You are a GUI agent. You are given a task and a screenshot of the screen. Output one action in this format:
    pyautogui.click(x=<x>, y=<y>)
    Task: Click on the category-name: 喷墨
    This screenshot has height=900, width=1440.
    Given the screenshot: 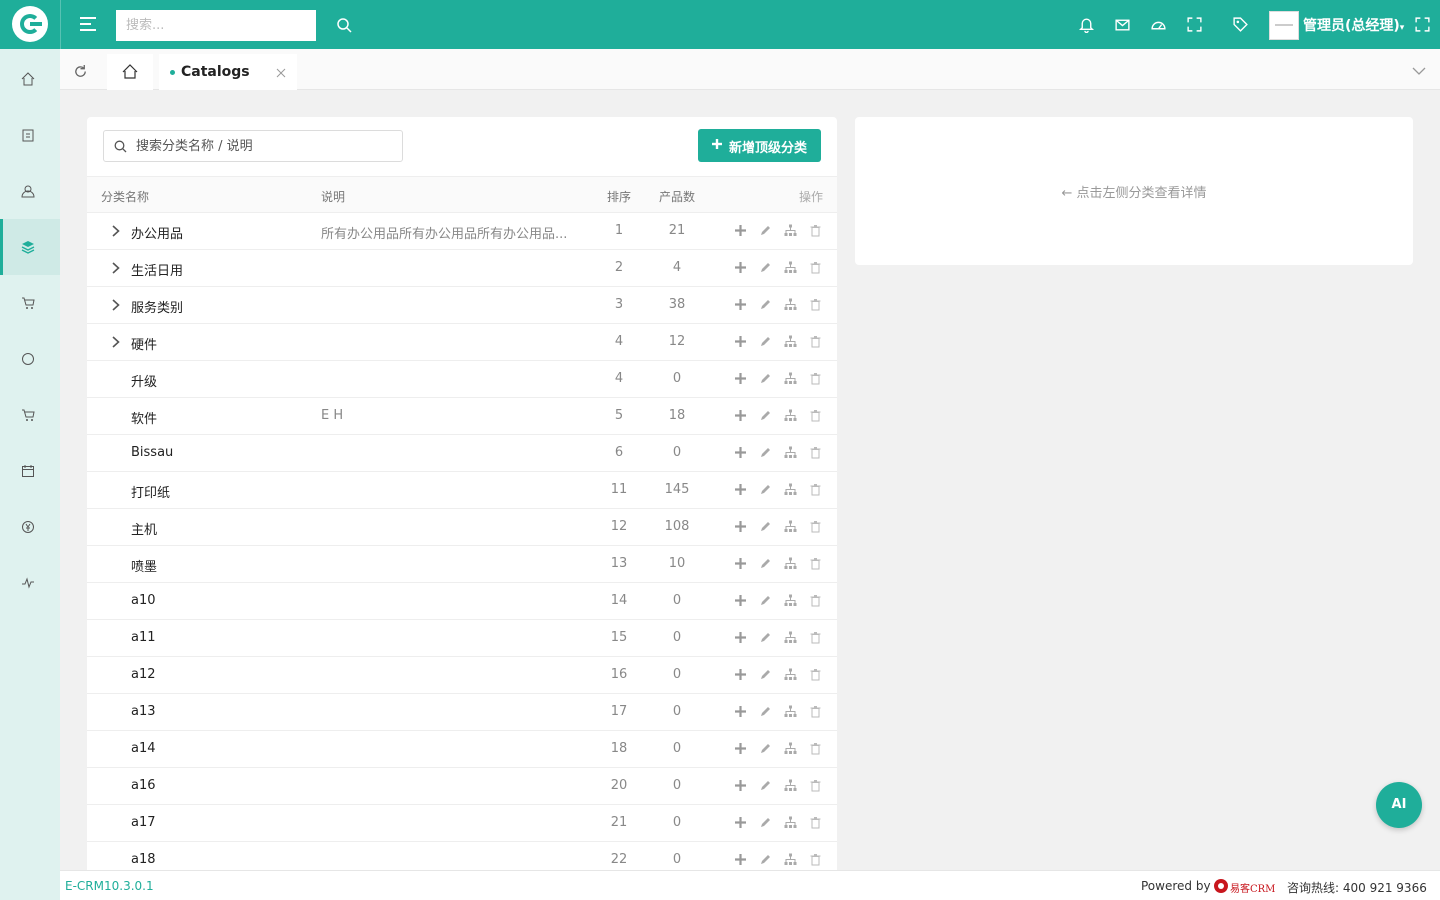 What is the action you would take?
    pyautogui.click(x=144, y=565)
    